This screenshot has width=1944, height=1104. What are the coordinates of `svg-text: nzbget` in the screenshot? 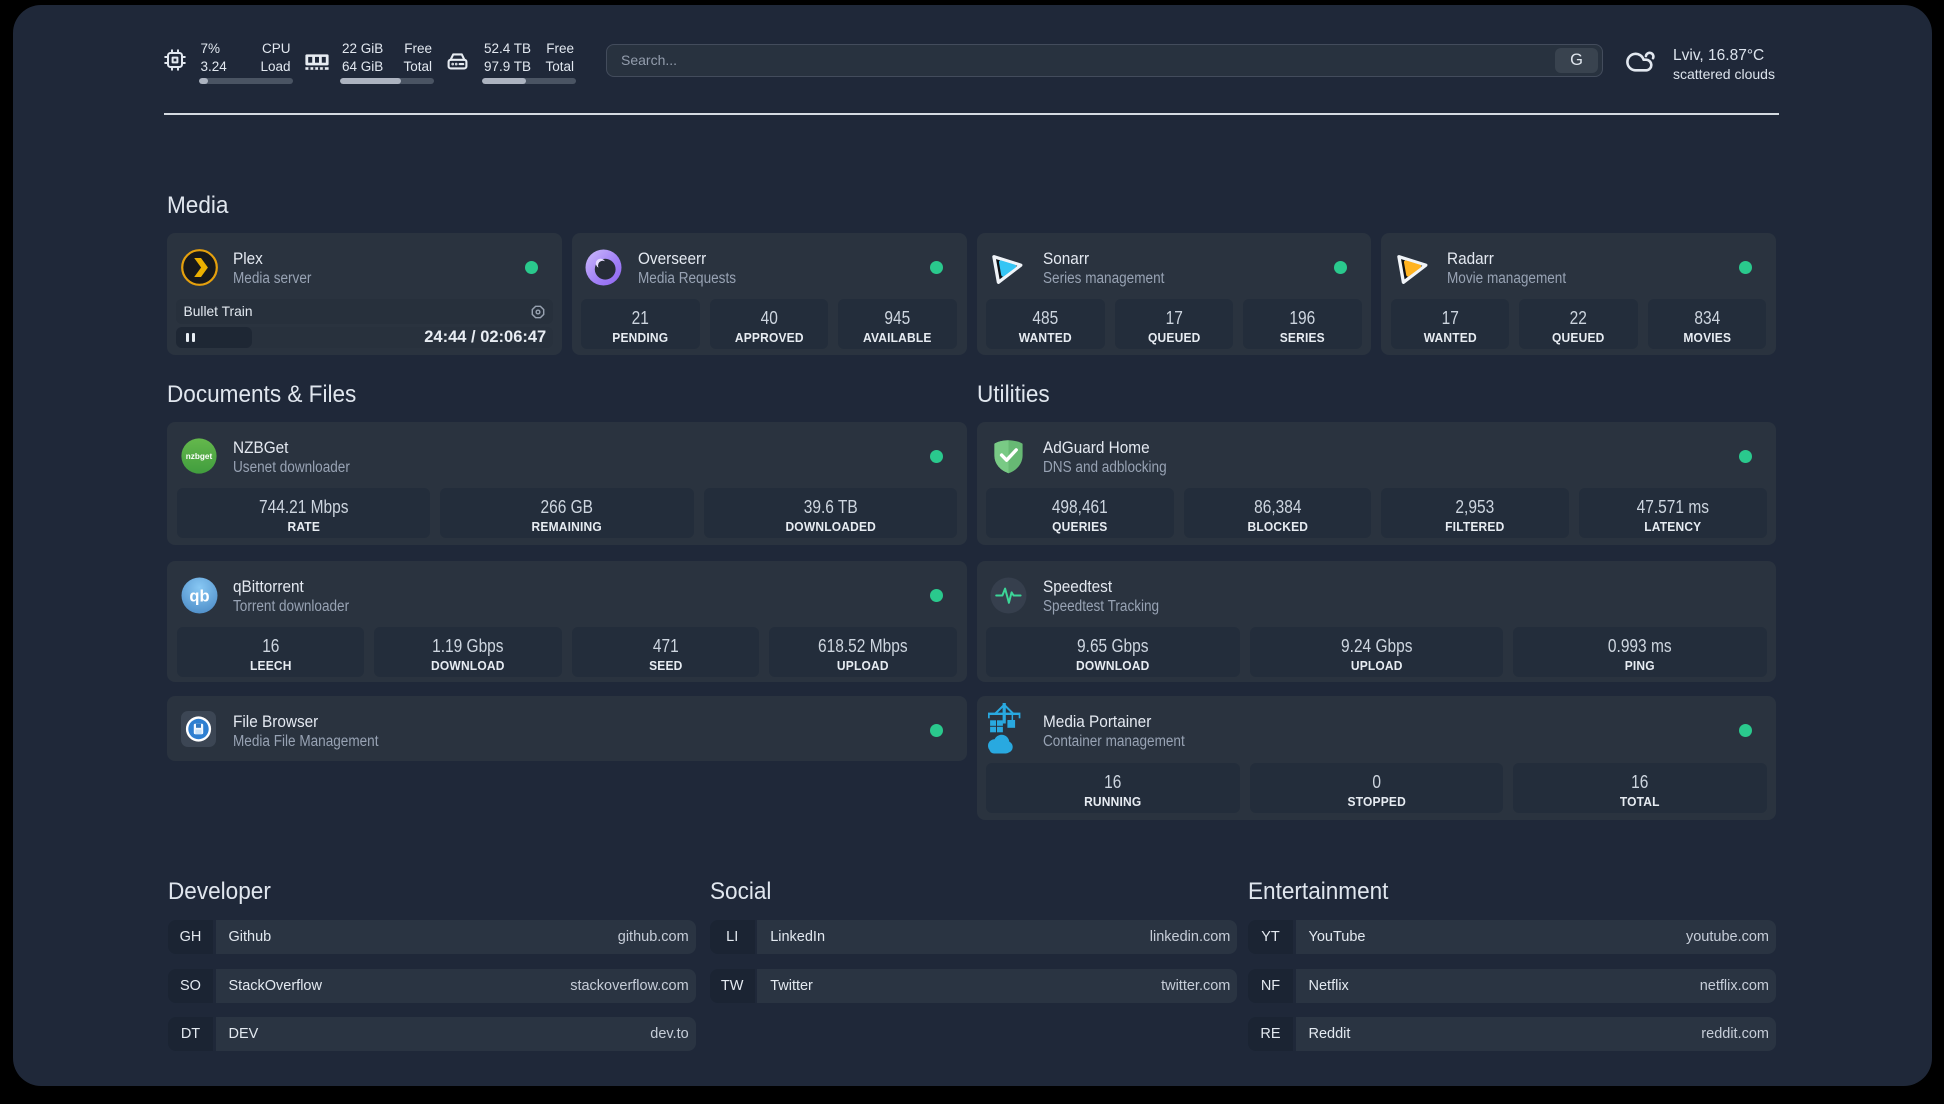 It's located at (199, 456).